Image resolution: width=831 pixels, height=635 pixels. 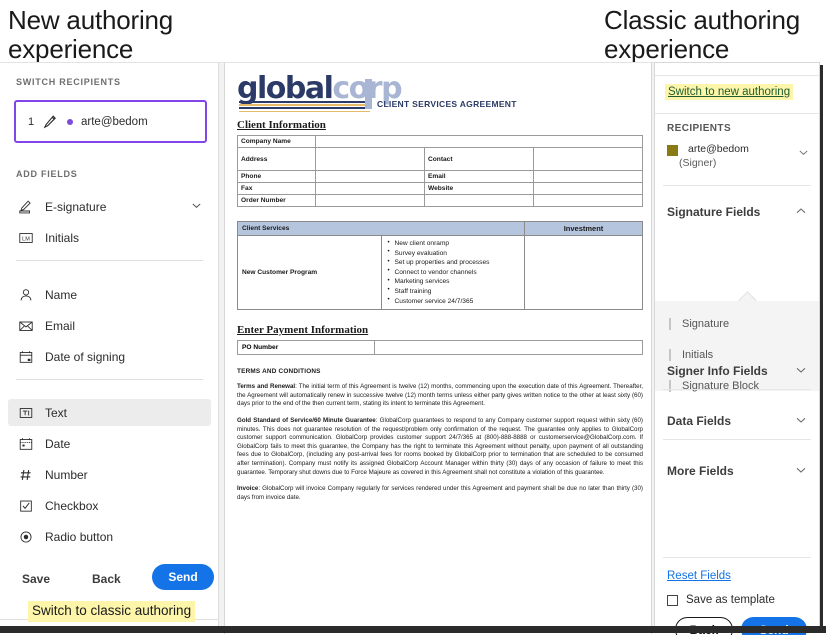 What do you see at coordinates (702, 34) in the screenshot?
I see `page-title-classic-authoring: Classic authoring experience` at bounding box center [702, 34].